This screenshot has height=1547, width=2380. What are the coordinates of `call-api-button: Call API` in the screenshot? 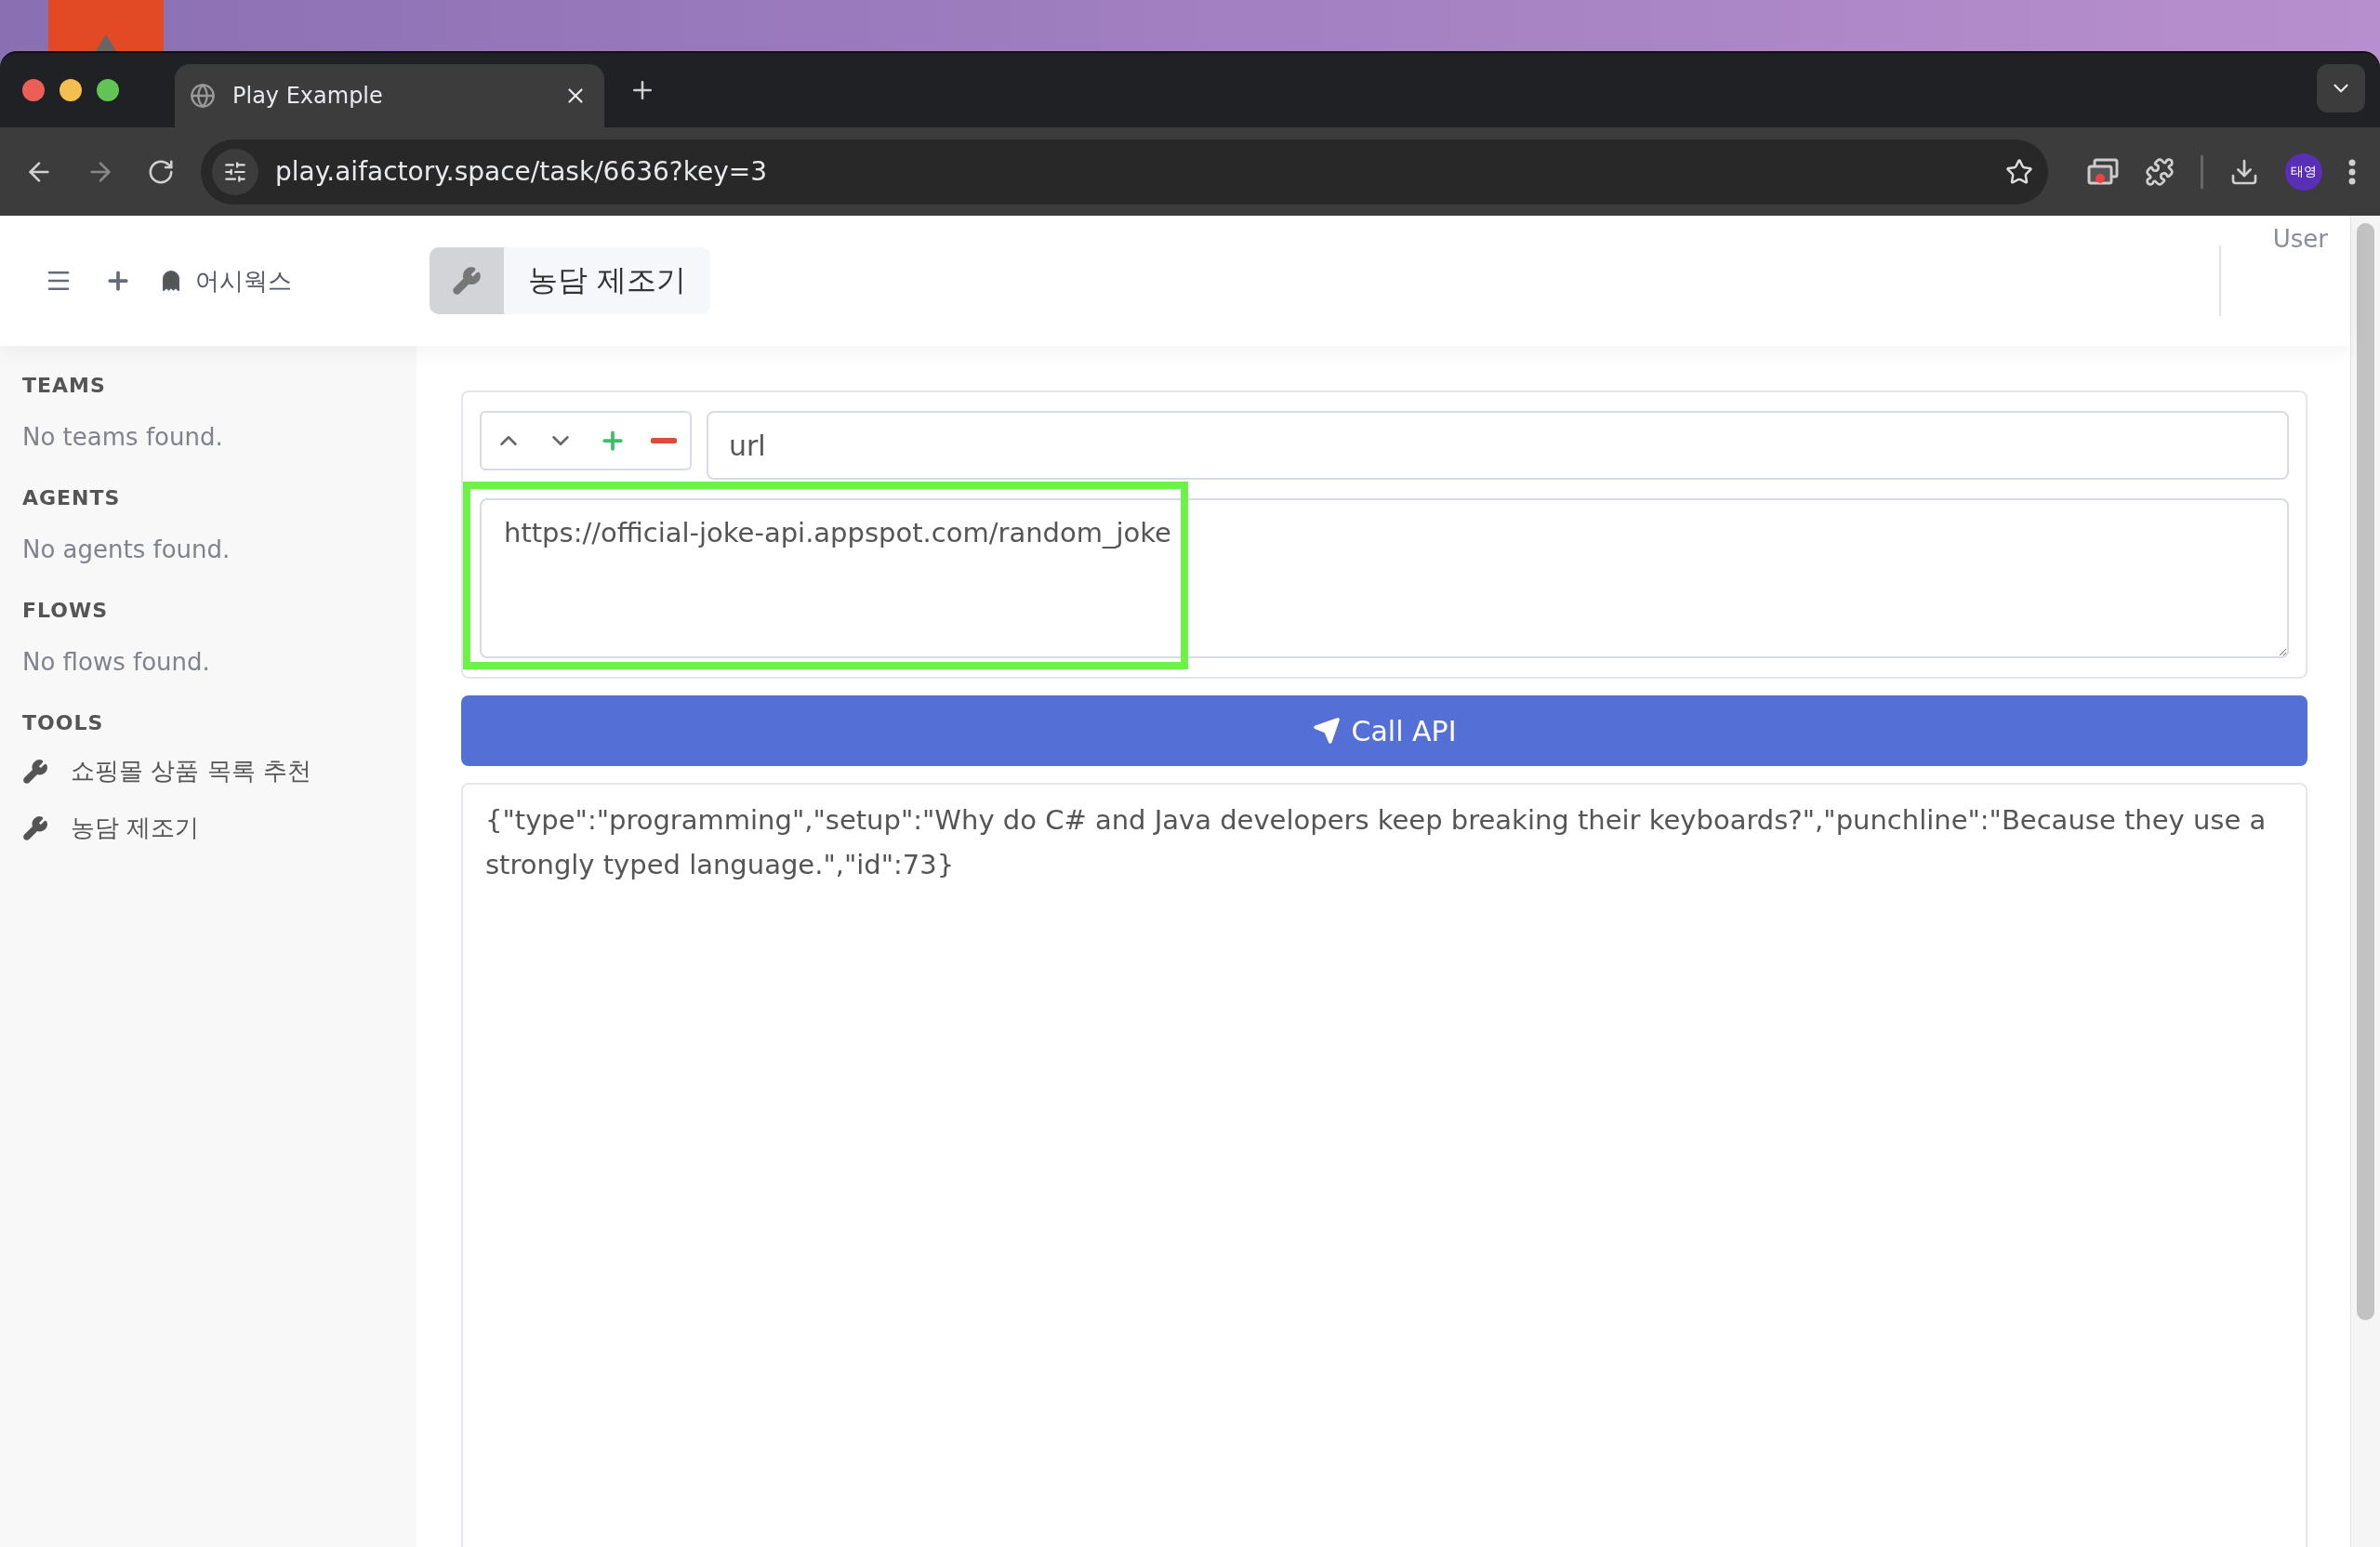 It's located at (1384, 730).